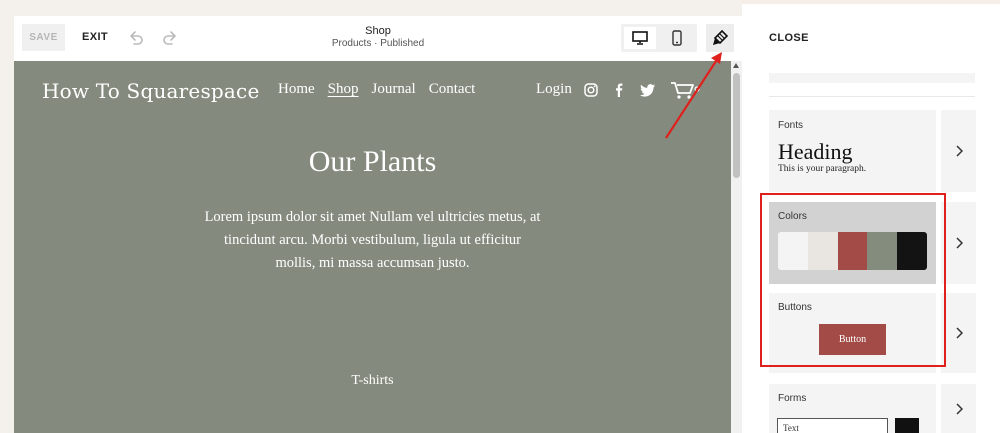  What do you see at coordinates (872, 78) in the screenshot?
I see `panel-scroll-item` at bounding box center [872, 78].